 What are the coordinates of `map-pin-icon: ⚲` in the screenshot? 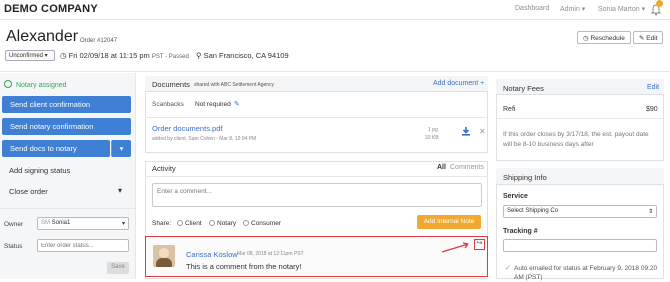 It's located at (199, 55).